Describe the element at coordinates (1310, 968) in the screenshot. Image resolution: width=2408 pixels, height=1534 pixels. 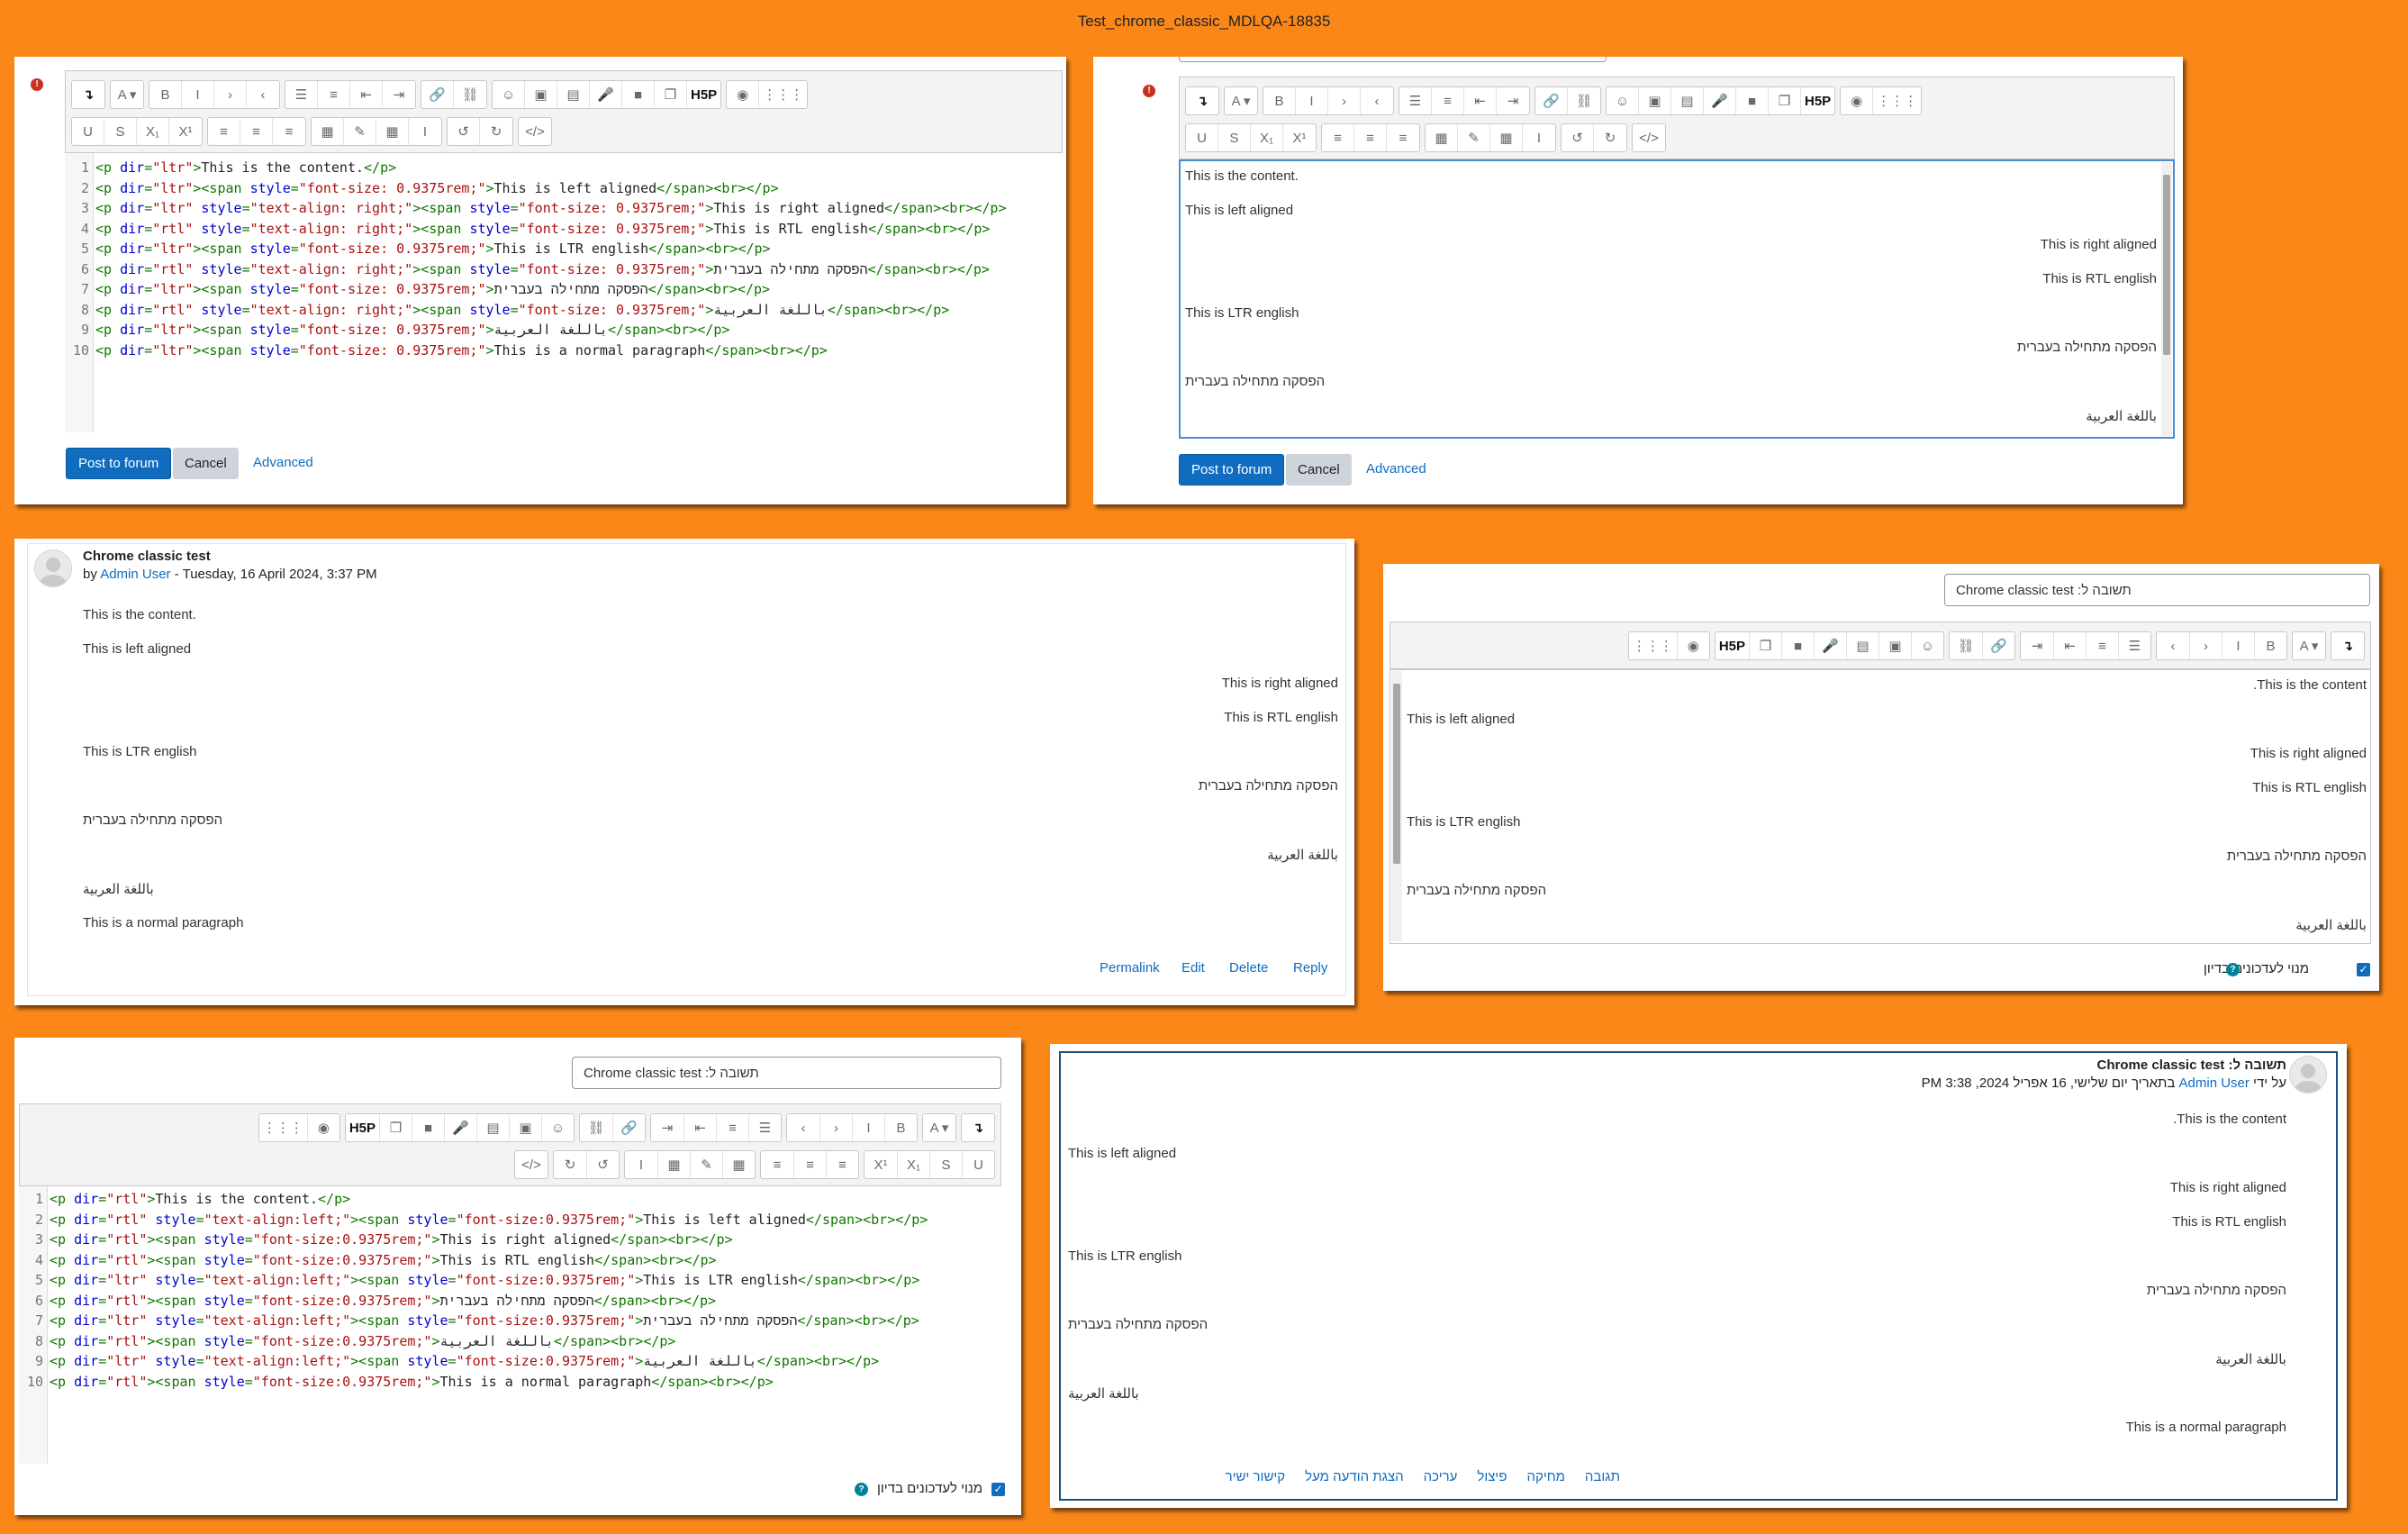
I see `reply-link: Reply` at that location.